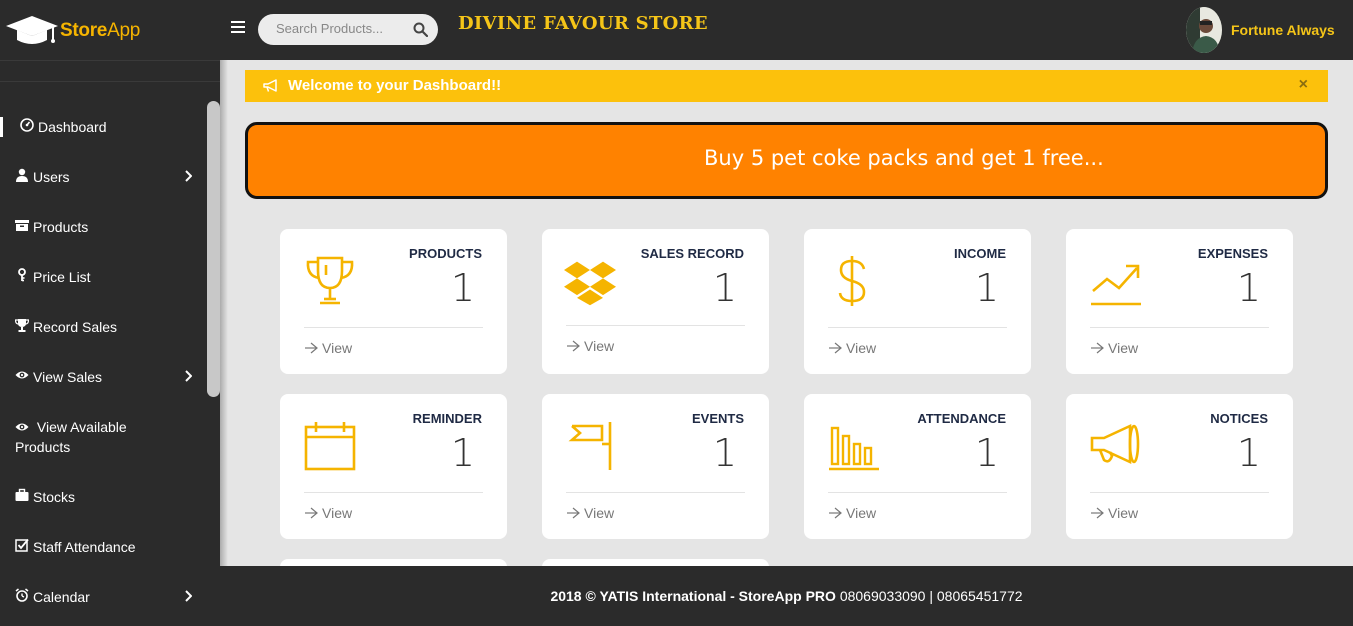 The width and height of the screenshot is (1353, 626). Describe the element at coordinates (692, 253) in the screenshot. I see `card-title: SALES RECORD` at that location.